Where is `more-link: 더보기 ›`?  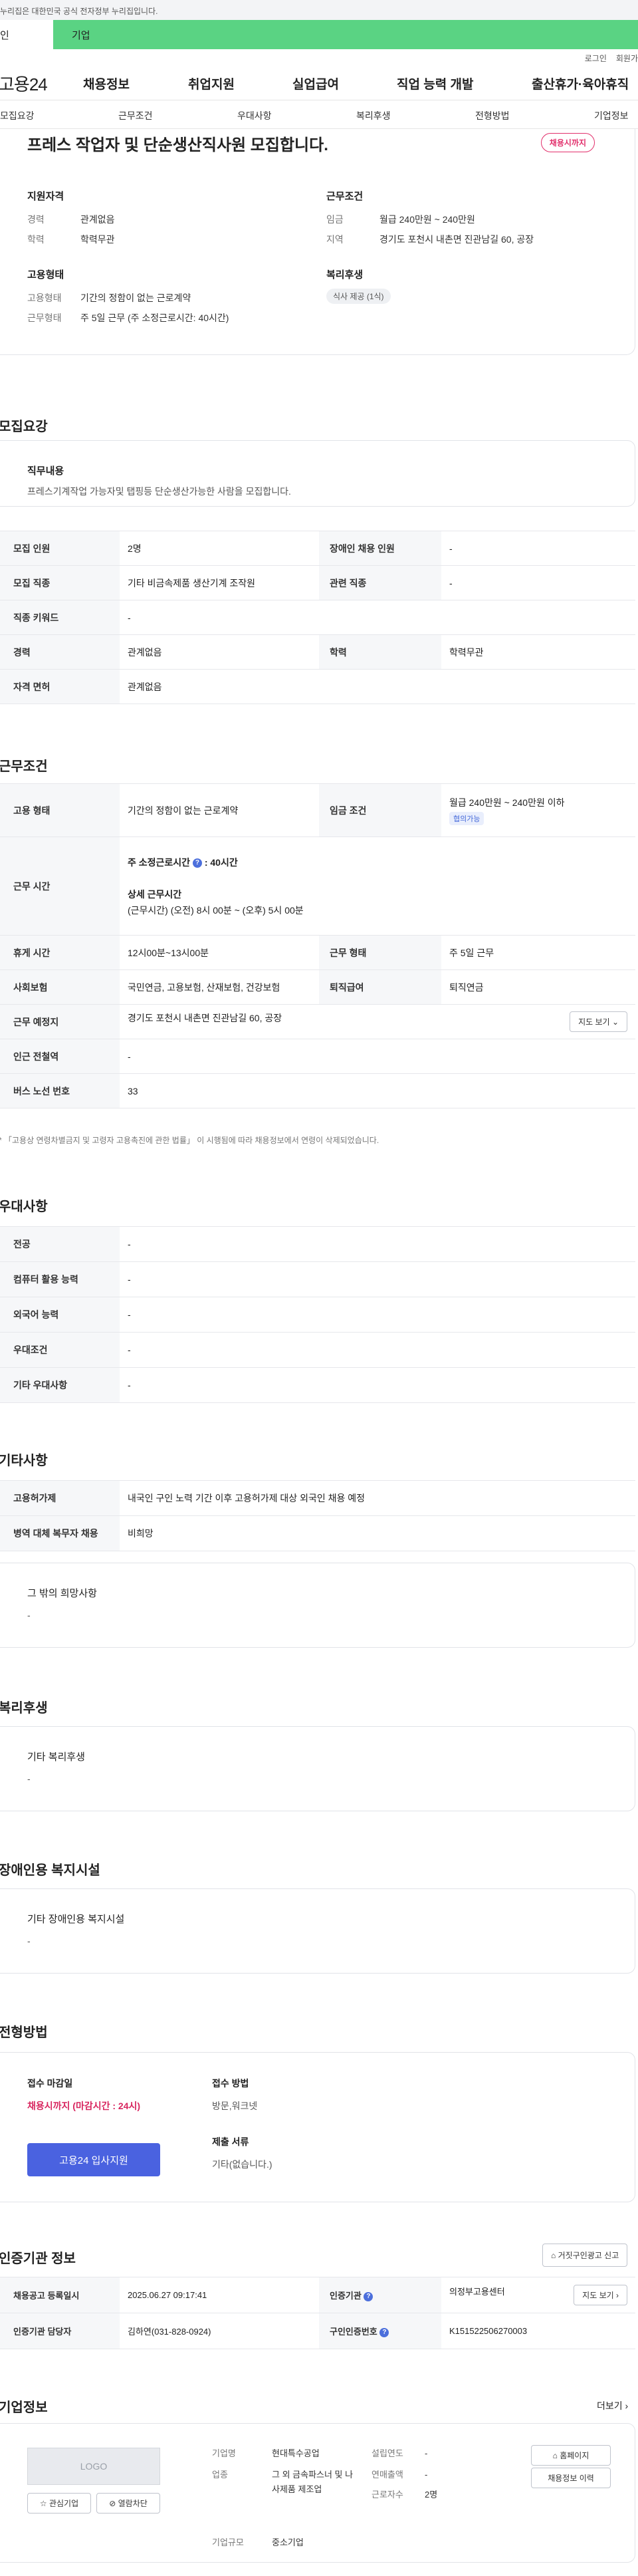
more-link: 더보기 › is located at coordinates (612, 2405).